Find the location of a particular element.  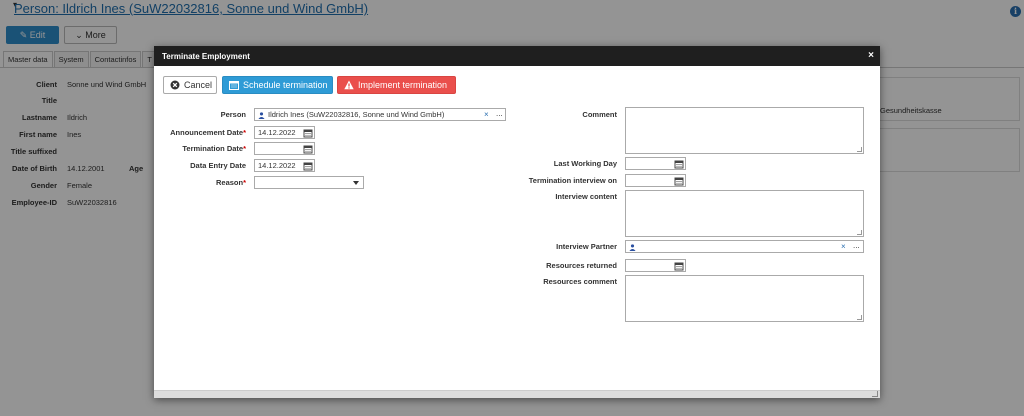

implement-termination-button: Implement termination is located at coordinates (396, 85).